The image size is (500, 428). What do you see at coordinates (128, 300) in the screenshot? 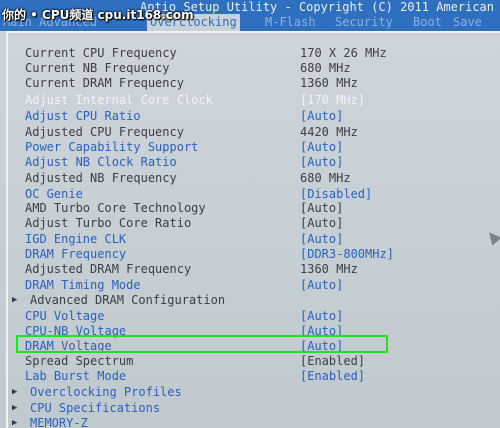
I see `setting-label: Advanced DRAM Configuration` at bounding box center [128, 300].